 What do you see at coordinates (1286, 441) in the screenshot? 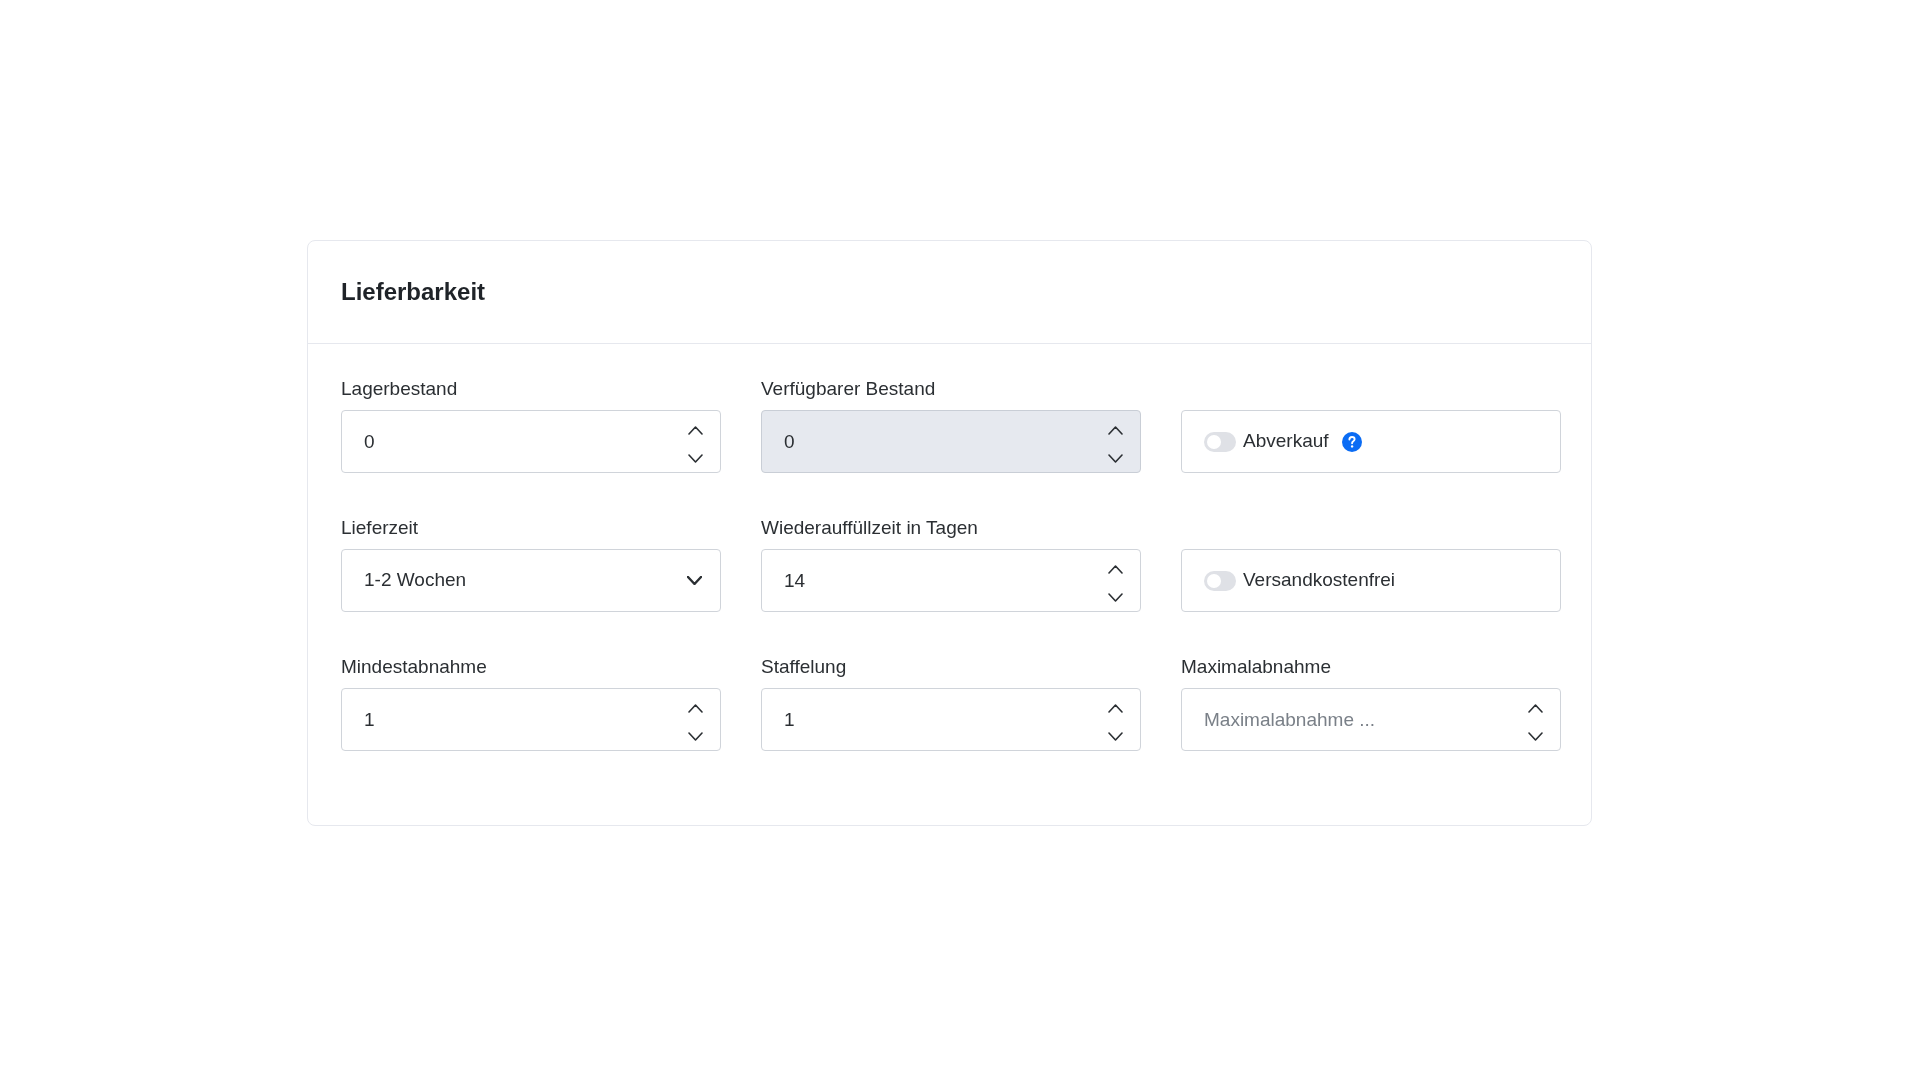
I see `toggle-label: Abverkauf` at bounding box center [1286, 441].